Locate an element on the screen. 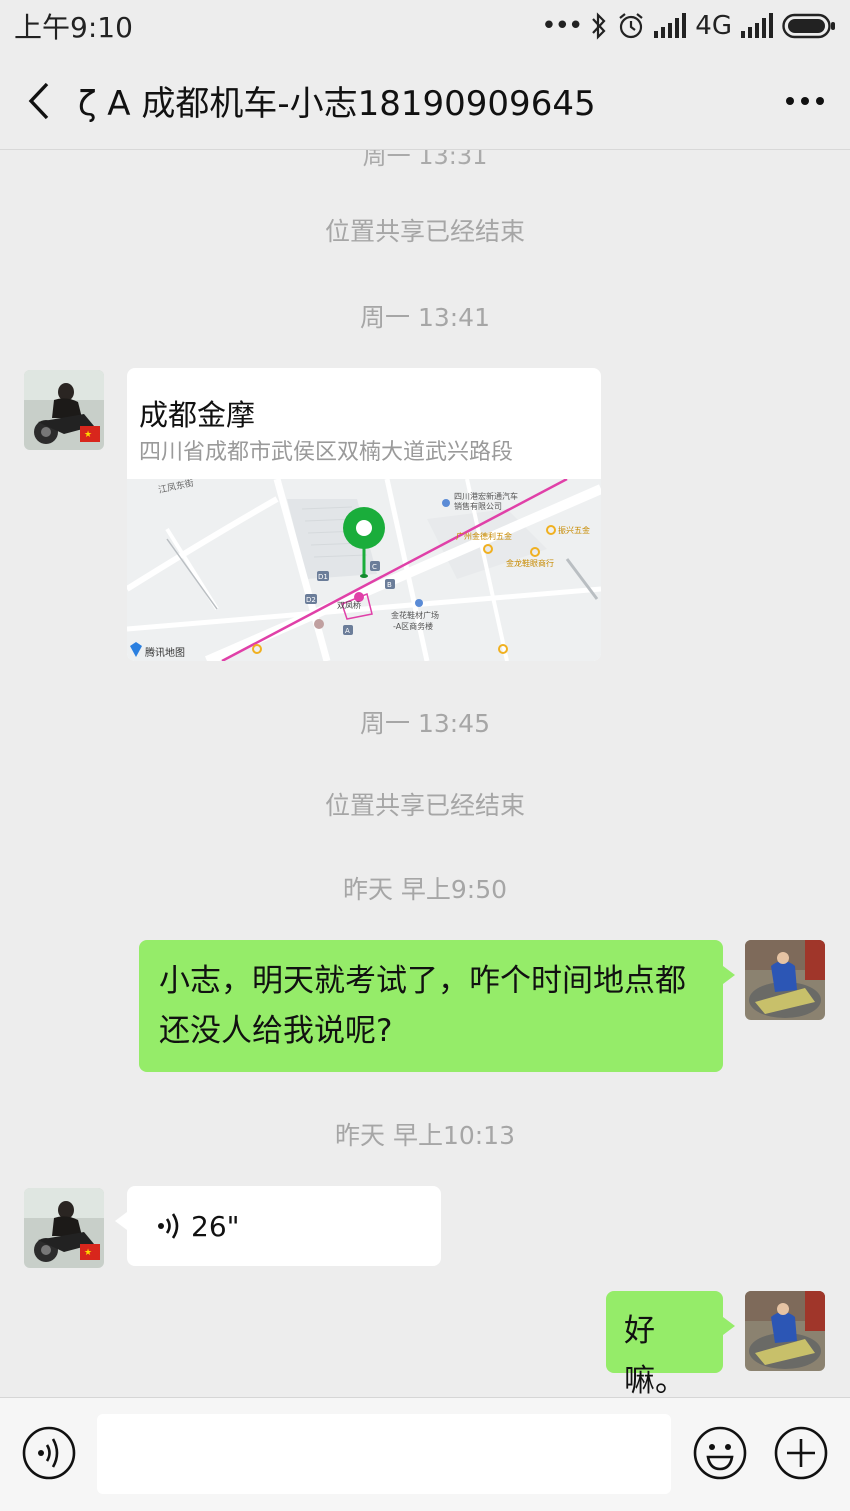 This screenshot has height=1511, width=850. outgoing-message-bubble: 好嘛。 is located at coordinates (670, 1344).